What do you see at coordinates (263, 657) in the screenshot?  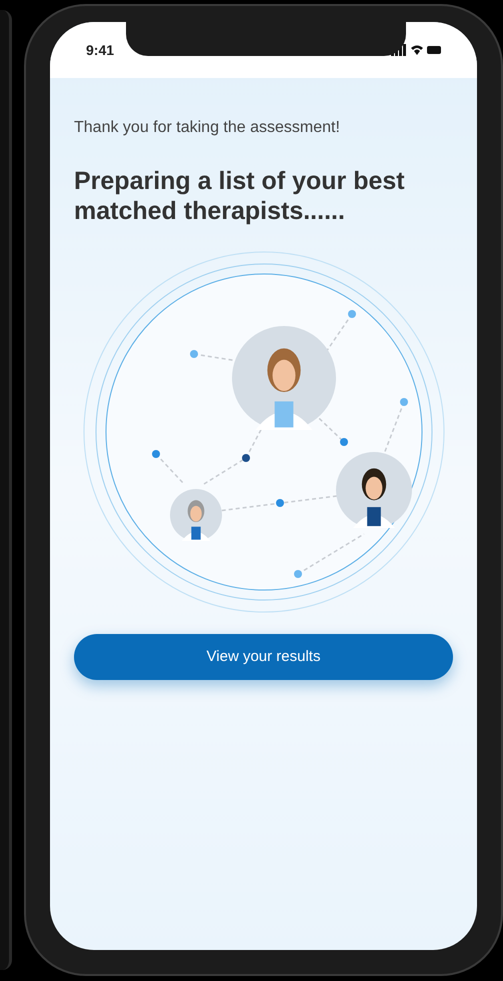 I see `view-results-button: View your results` at bounding box center [263, 657].